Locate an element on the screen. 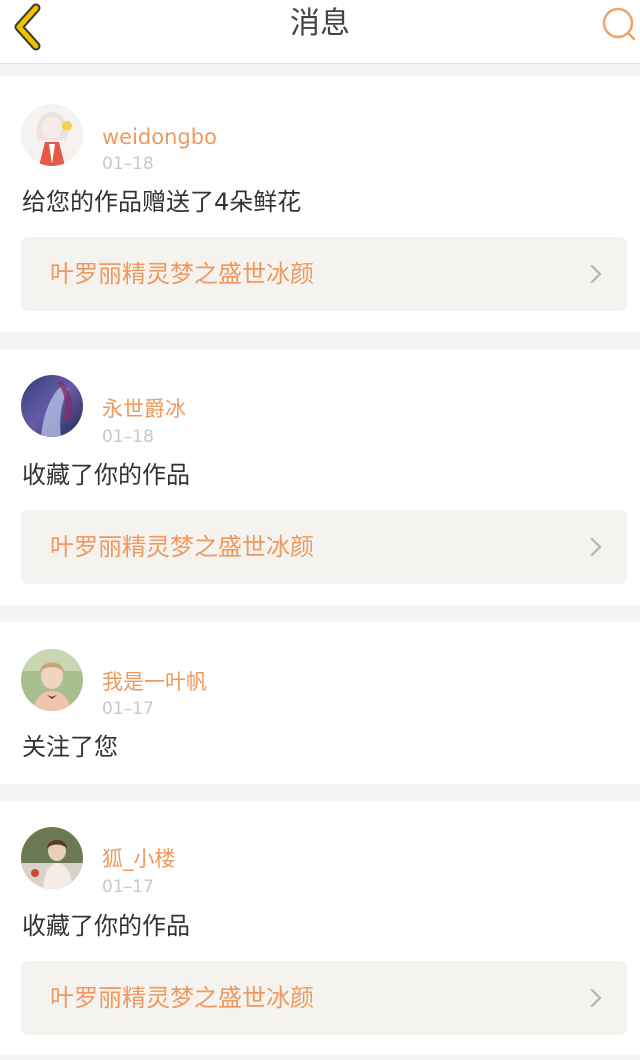  search-button is located at coordinates (619, 24).